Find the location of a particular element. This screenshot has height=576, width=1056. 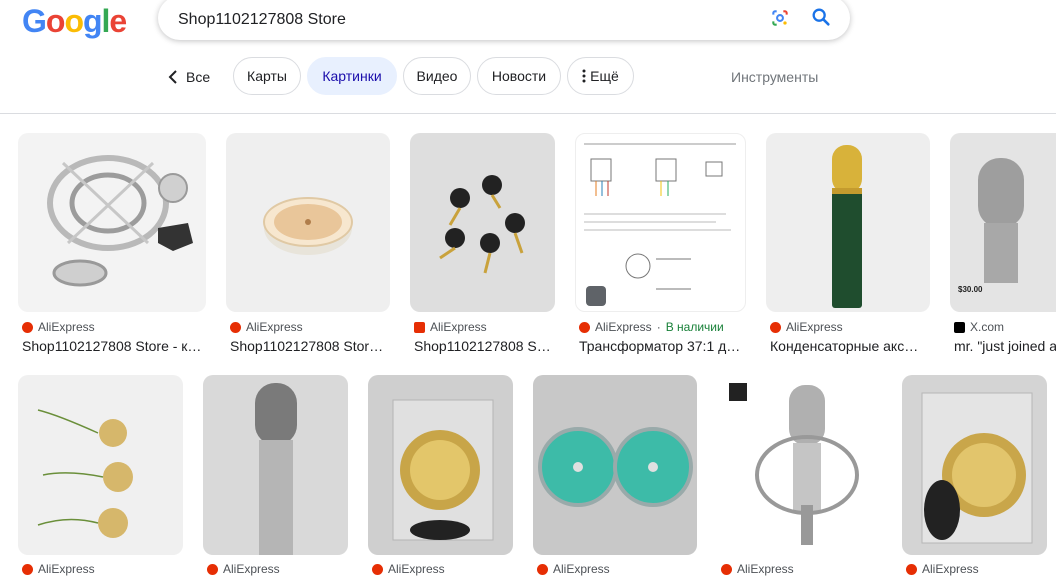

price-overlay: $30.00 is located at coordinates (970, 289).